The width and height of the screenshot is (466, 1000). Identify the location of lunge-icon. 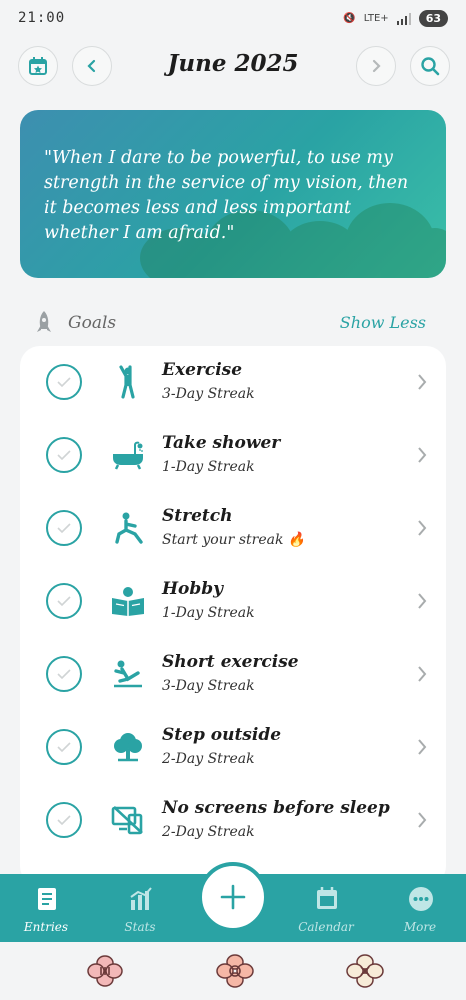
(128, 528).